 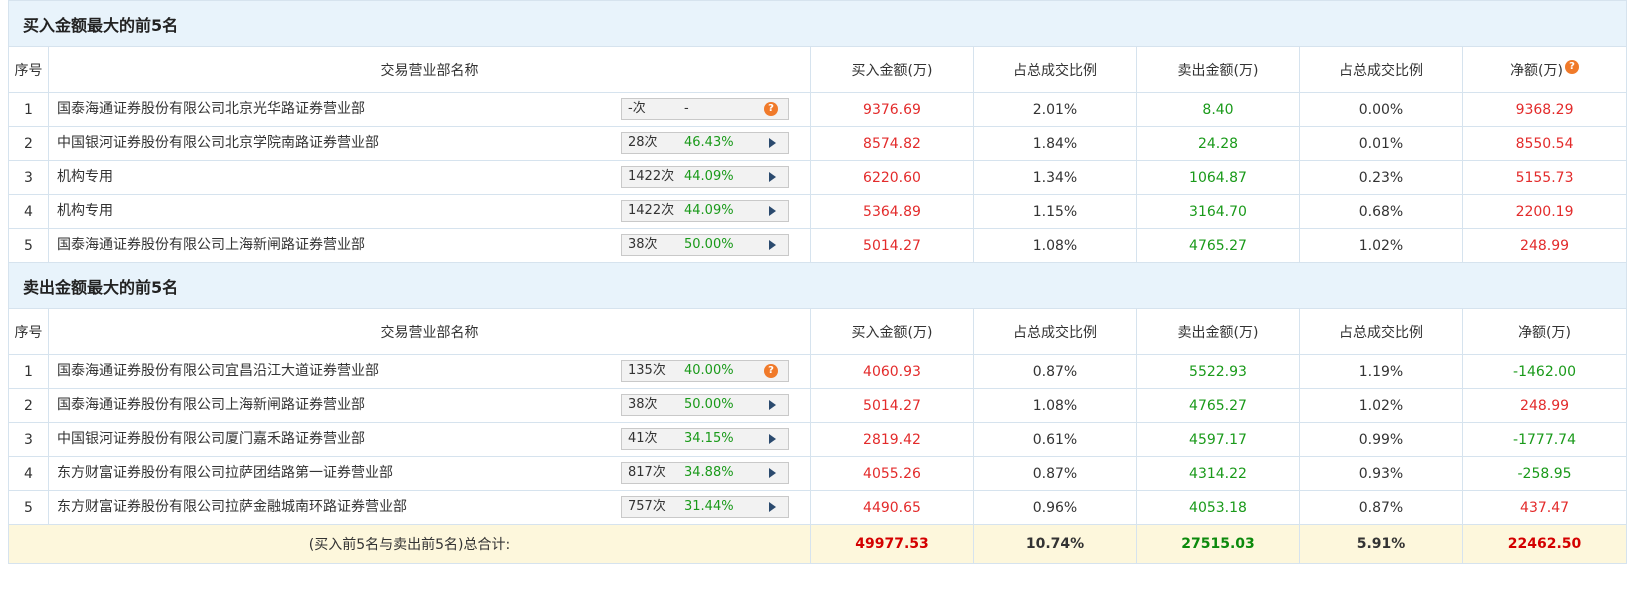 I want to click on broker-name: 东方财富证券股份有限公司拉萨团结路第一证券营业部, so click(x=225, y=473).